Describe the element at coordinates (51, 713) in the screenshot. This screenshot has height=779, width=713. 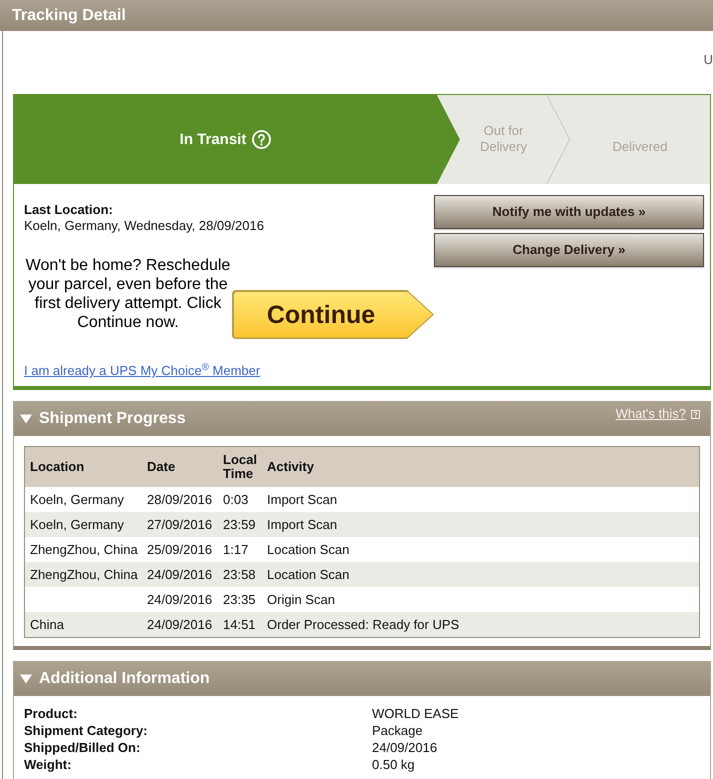
I see `field-label: Product:` at that location.